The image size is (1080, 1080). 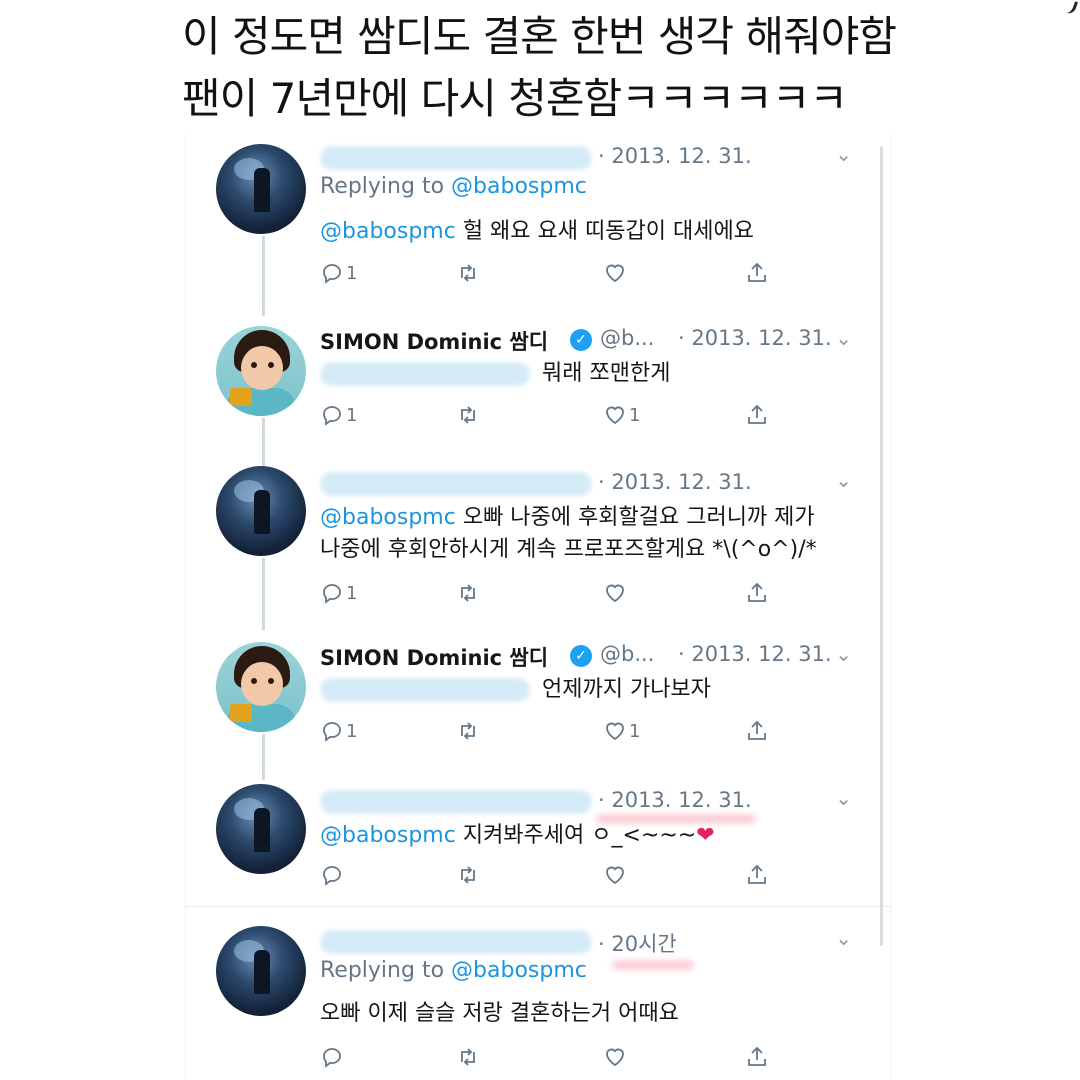 What do you see at coordinates (881, 546) in the screenshot?
I see `scrollbar` at bounding box center [881, 546].